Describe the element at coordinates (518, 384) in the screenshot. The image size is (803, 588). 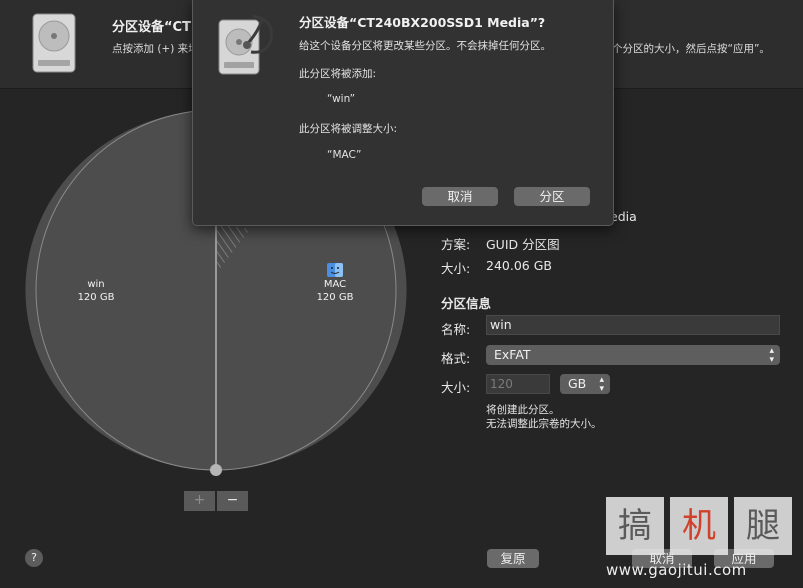
I see `partition-size-input: 120` at that location.